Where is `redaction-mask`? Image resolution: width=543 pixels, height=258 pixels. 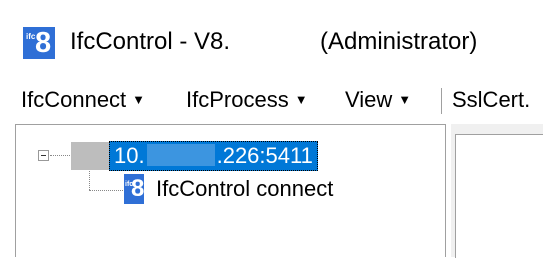 redaction-mask is located at coordinates (180, 155).